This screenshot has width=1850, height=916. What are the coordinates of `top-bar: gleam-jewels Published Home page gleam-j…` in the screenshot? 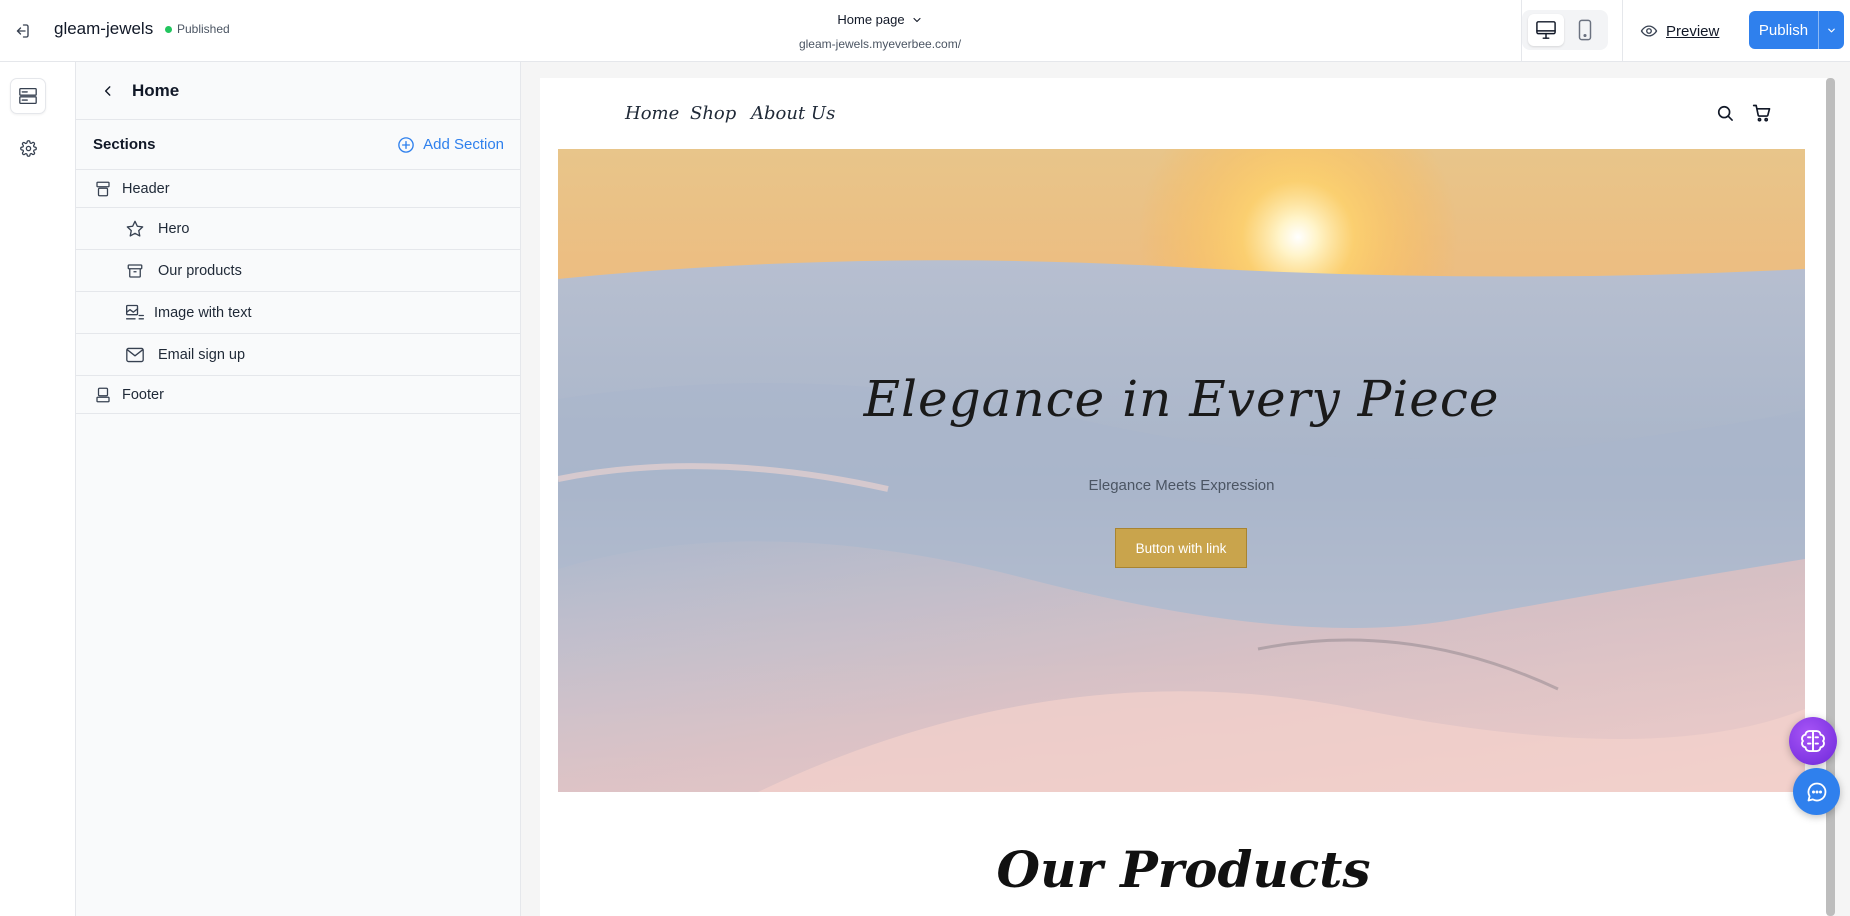 It's located at (925, 31).